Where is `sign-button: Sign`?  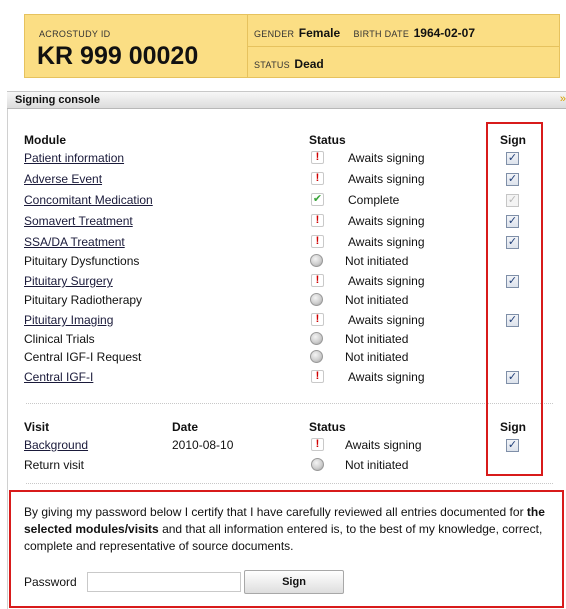 sign-button: Sign is located at coordinates (294, 582).